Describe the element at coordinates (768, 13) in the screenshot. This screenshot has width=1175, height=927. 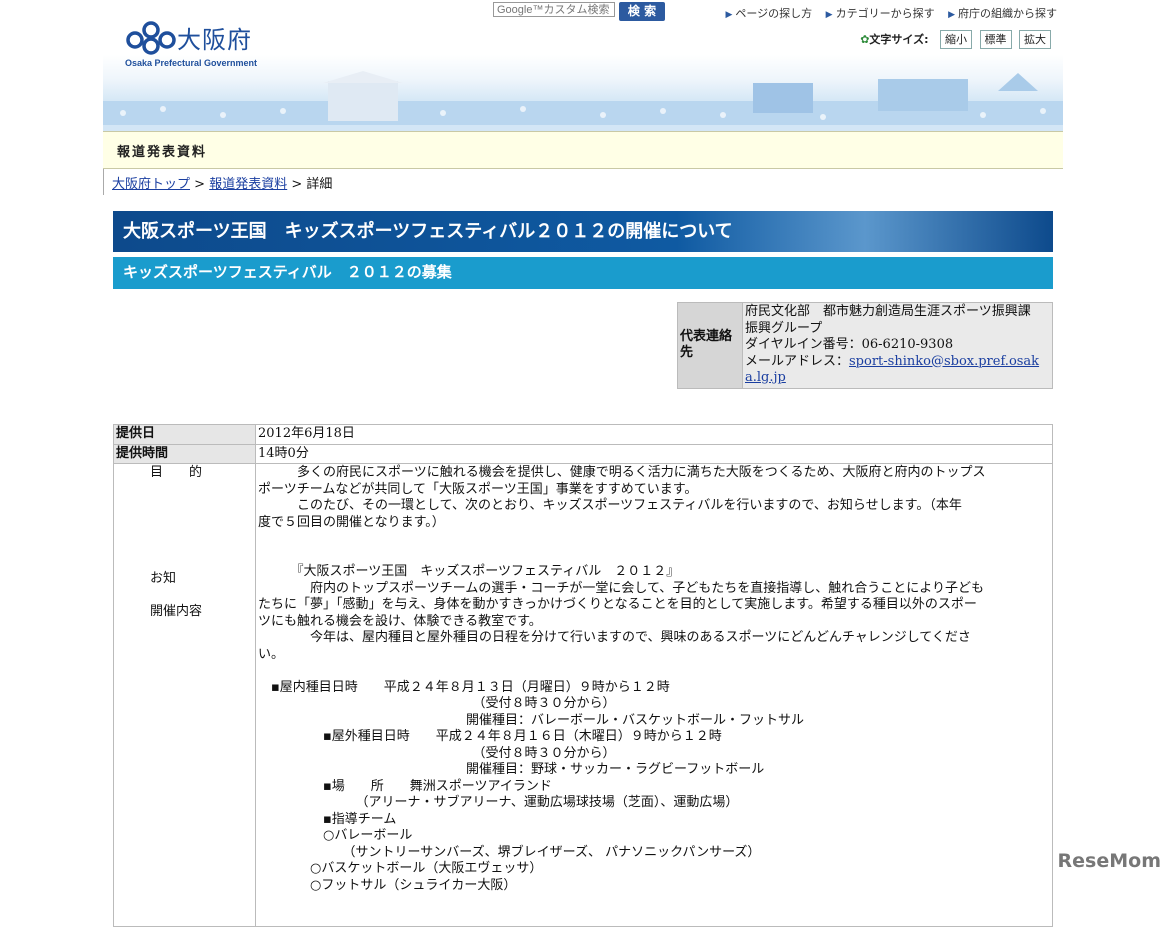
I see `nav-page-guide: ▶ ページの探し方` at that location.